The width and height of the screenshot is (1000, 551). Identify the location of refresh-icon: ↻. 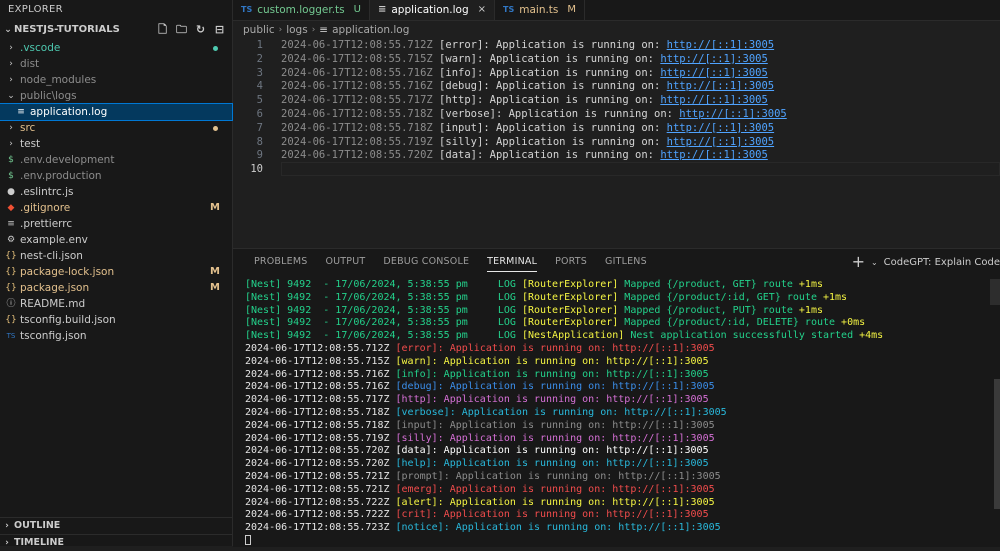
(200, 29).